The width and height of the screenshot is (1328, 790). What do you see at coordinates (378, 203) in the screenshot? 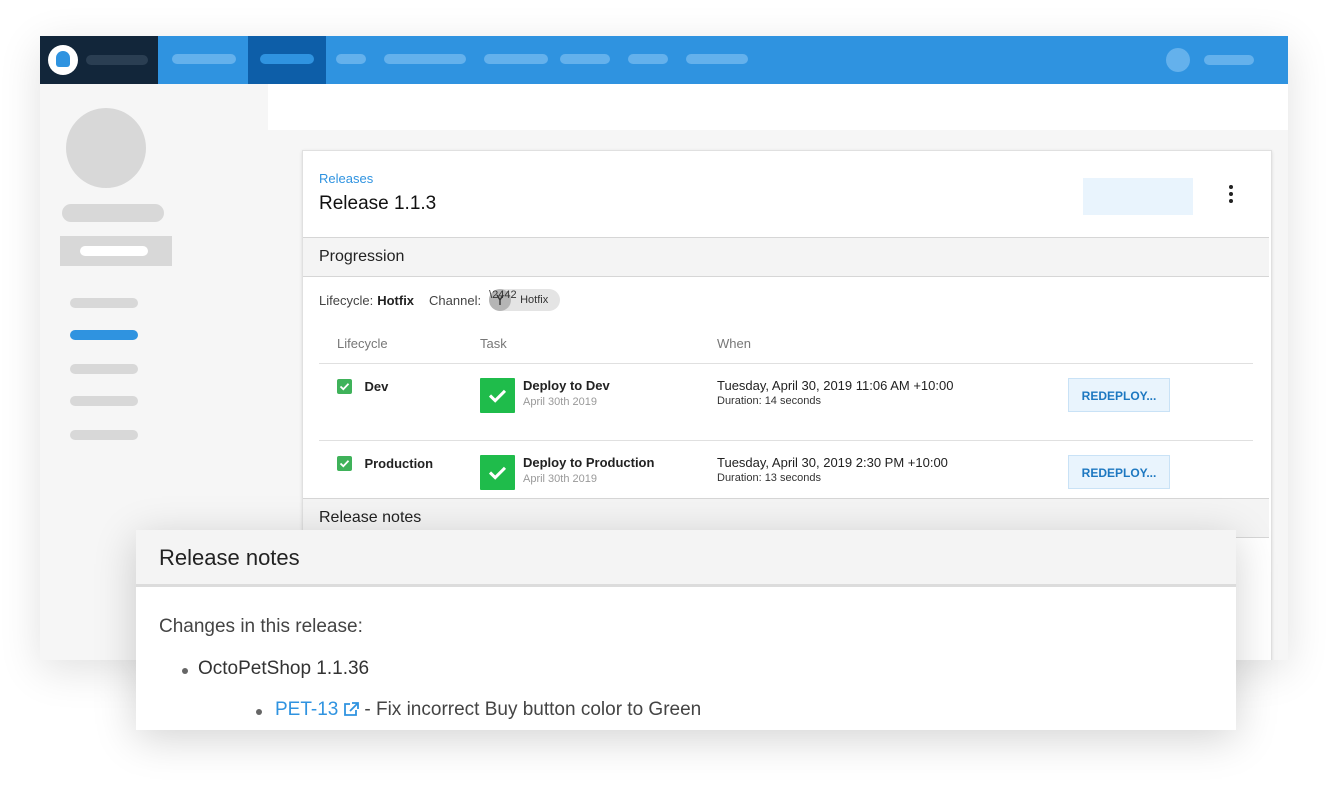
I see `page-title: Release 1.1.3` at bounding box center [378, 203].